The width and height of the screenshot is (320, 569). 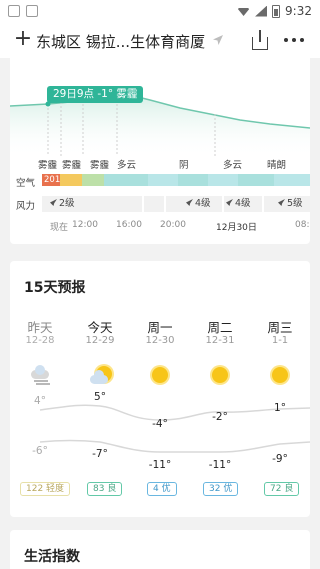 I want to click on wifi-icon, so click(x=244, y=12).